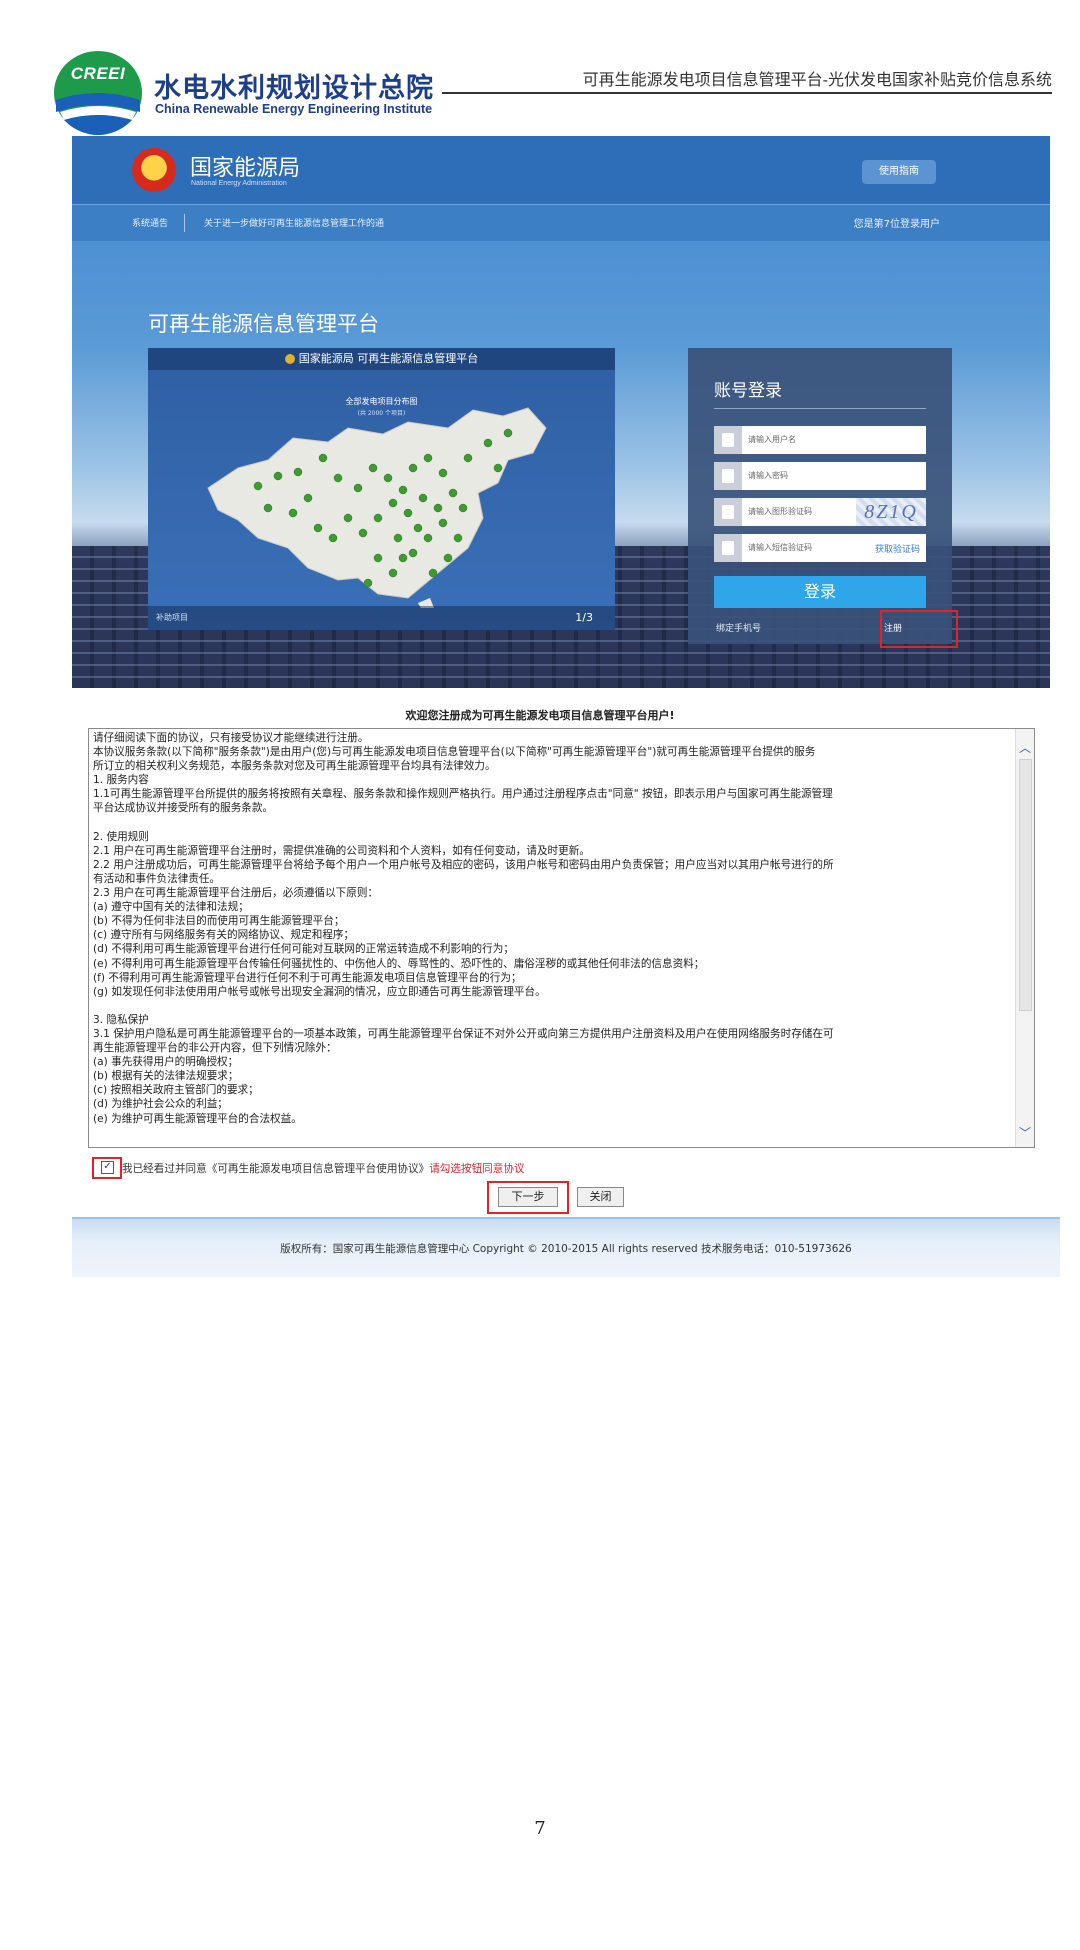  I want to click on login-title: 账号登录, so click(748, 391).